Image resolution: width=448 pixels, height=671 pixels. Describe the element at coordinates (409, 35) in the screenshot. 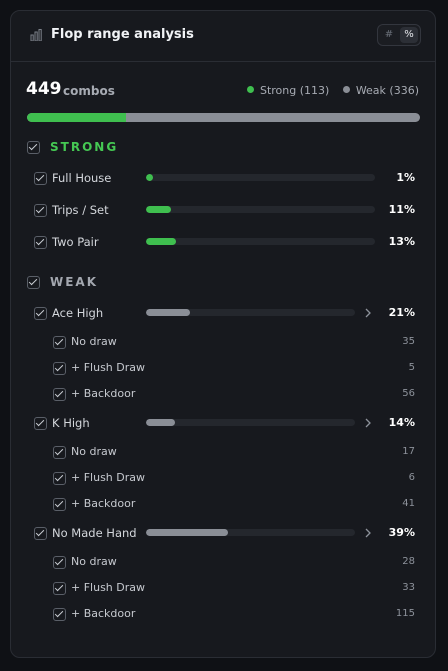

I see `percent-mode-button: %` at that location.